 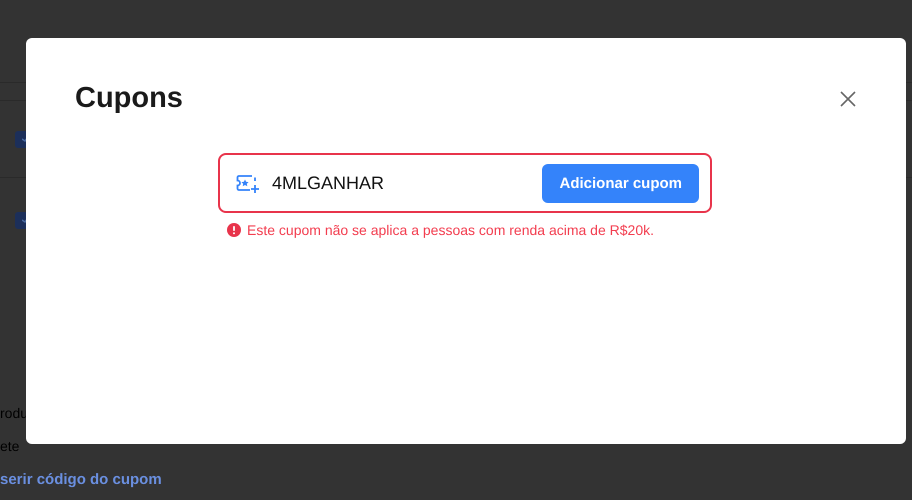 I want to click on dialog-title: Cupons, so click(x=129, y=98).